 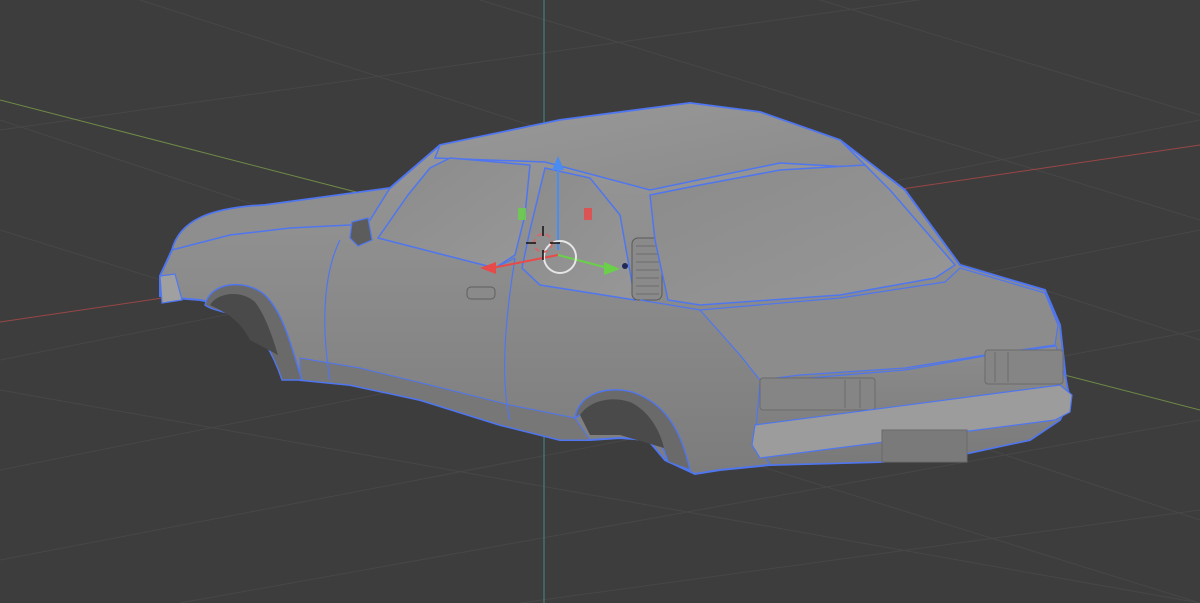 I want to click on license-plate-area, so click(x=924, y=446).